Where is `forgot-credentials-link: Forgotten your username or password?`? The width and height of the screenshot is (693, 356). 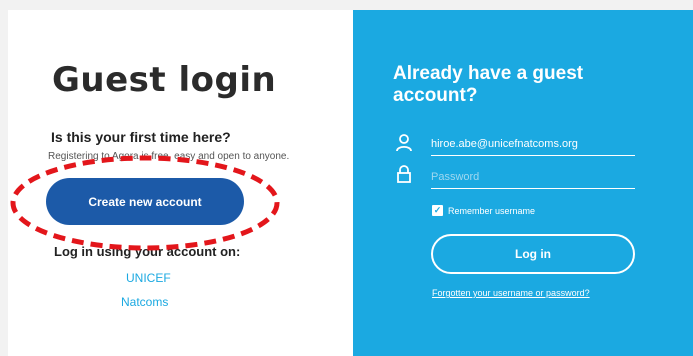
forgot-credentials-link: Forgotten your username or password? is located at coordinates (511, 293).